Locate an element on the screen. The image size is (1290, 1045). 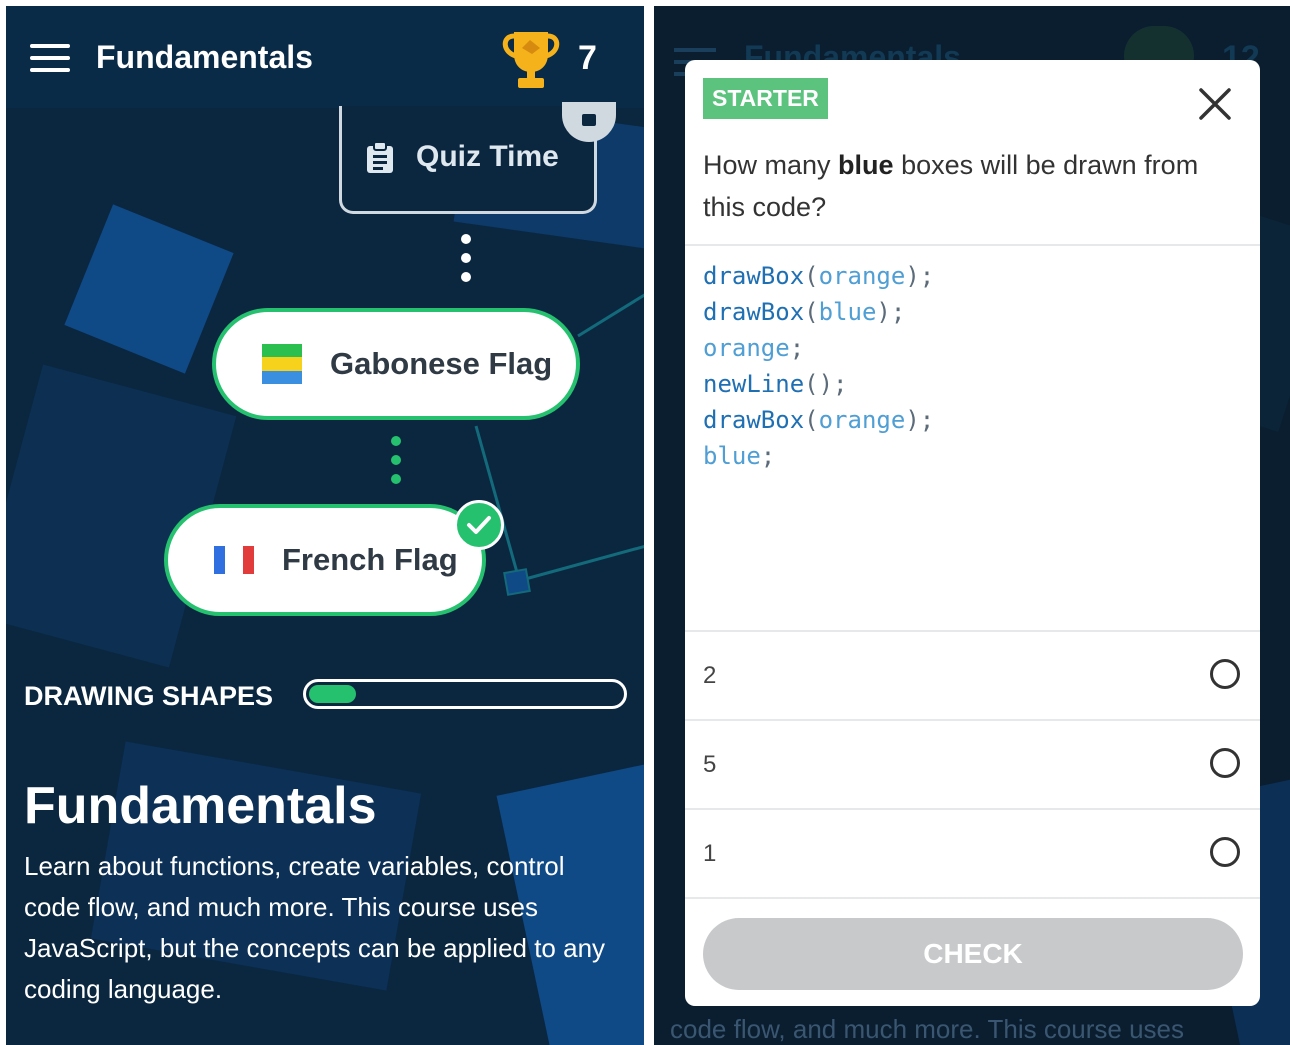
code-line: drawBox(blue); is located at coordinates (804, 312).